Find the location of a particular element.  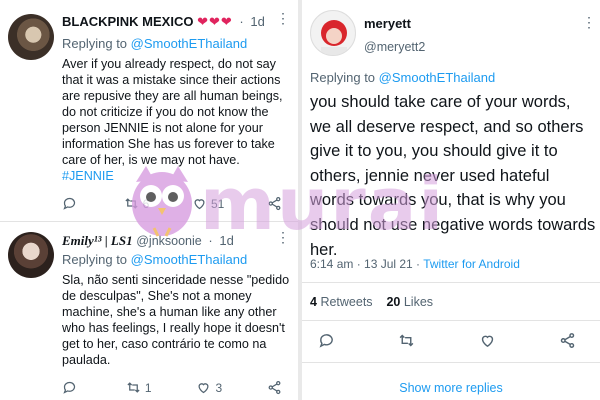

share-button is located at coordinates (274, 387).